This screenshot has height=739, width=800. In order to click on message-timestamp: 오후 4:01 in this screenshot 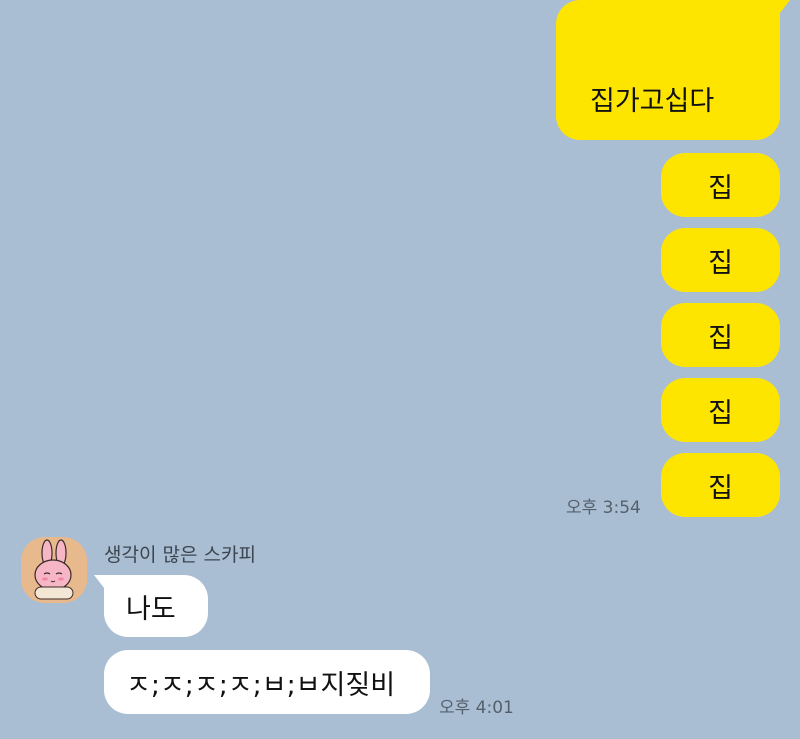, I will do `click(476, 708)`.